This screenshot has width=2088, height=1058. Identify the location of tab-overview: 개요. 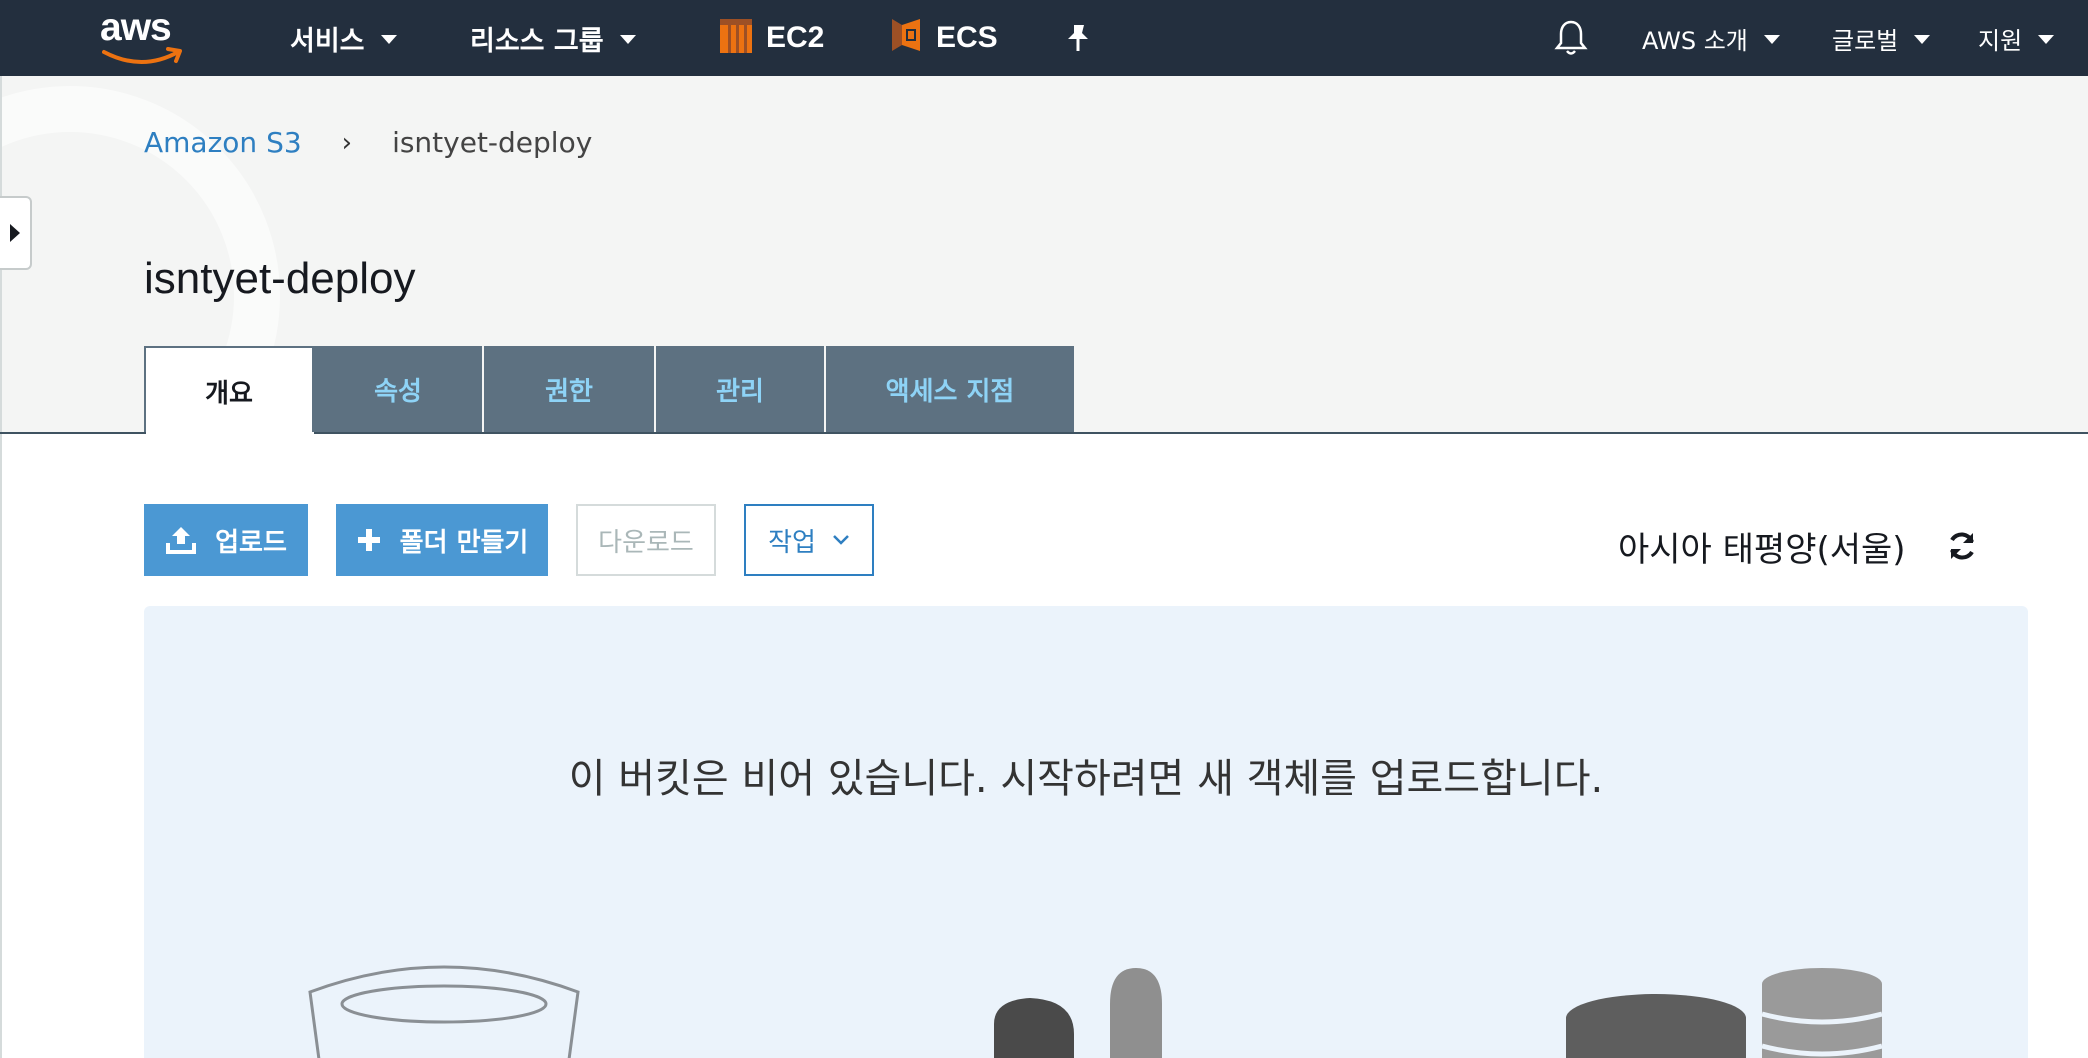
(229, 390).